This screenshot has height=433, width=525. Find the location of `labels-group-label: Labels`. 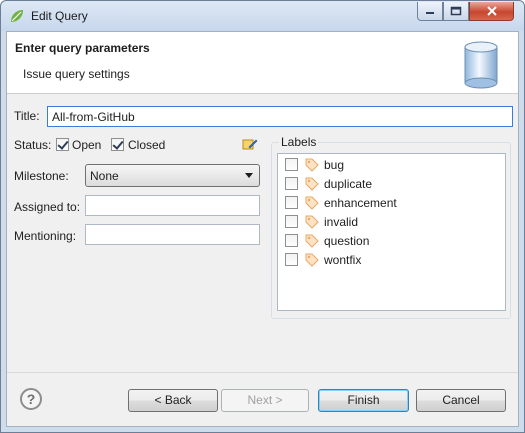

labels-group-label: Labels is located at coordinates (299, 142).